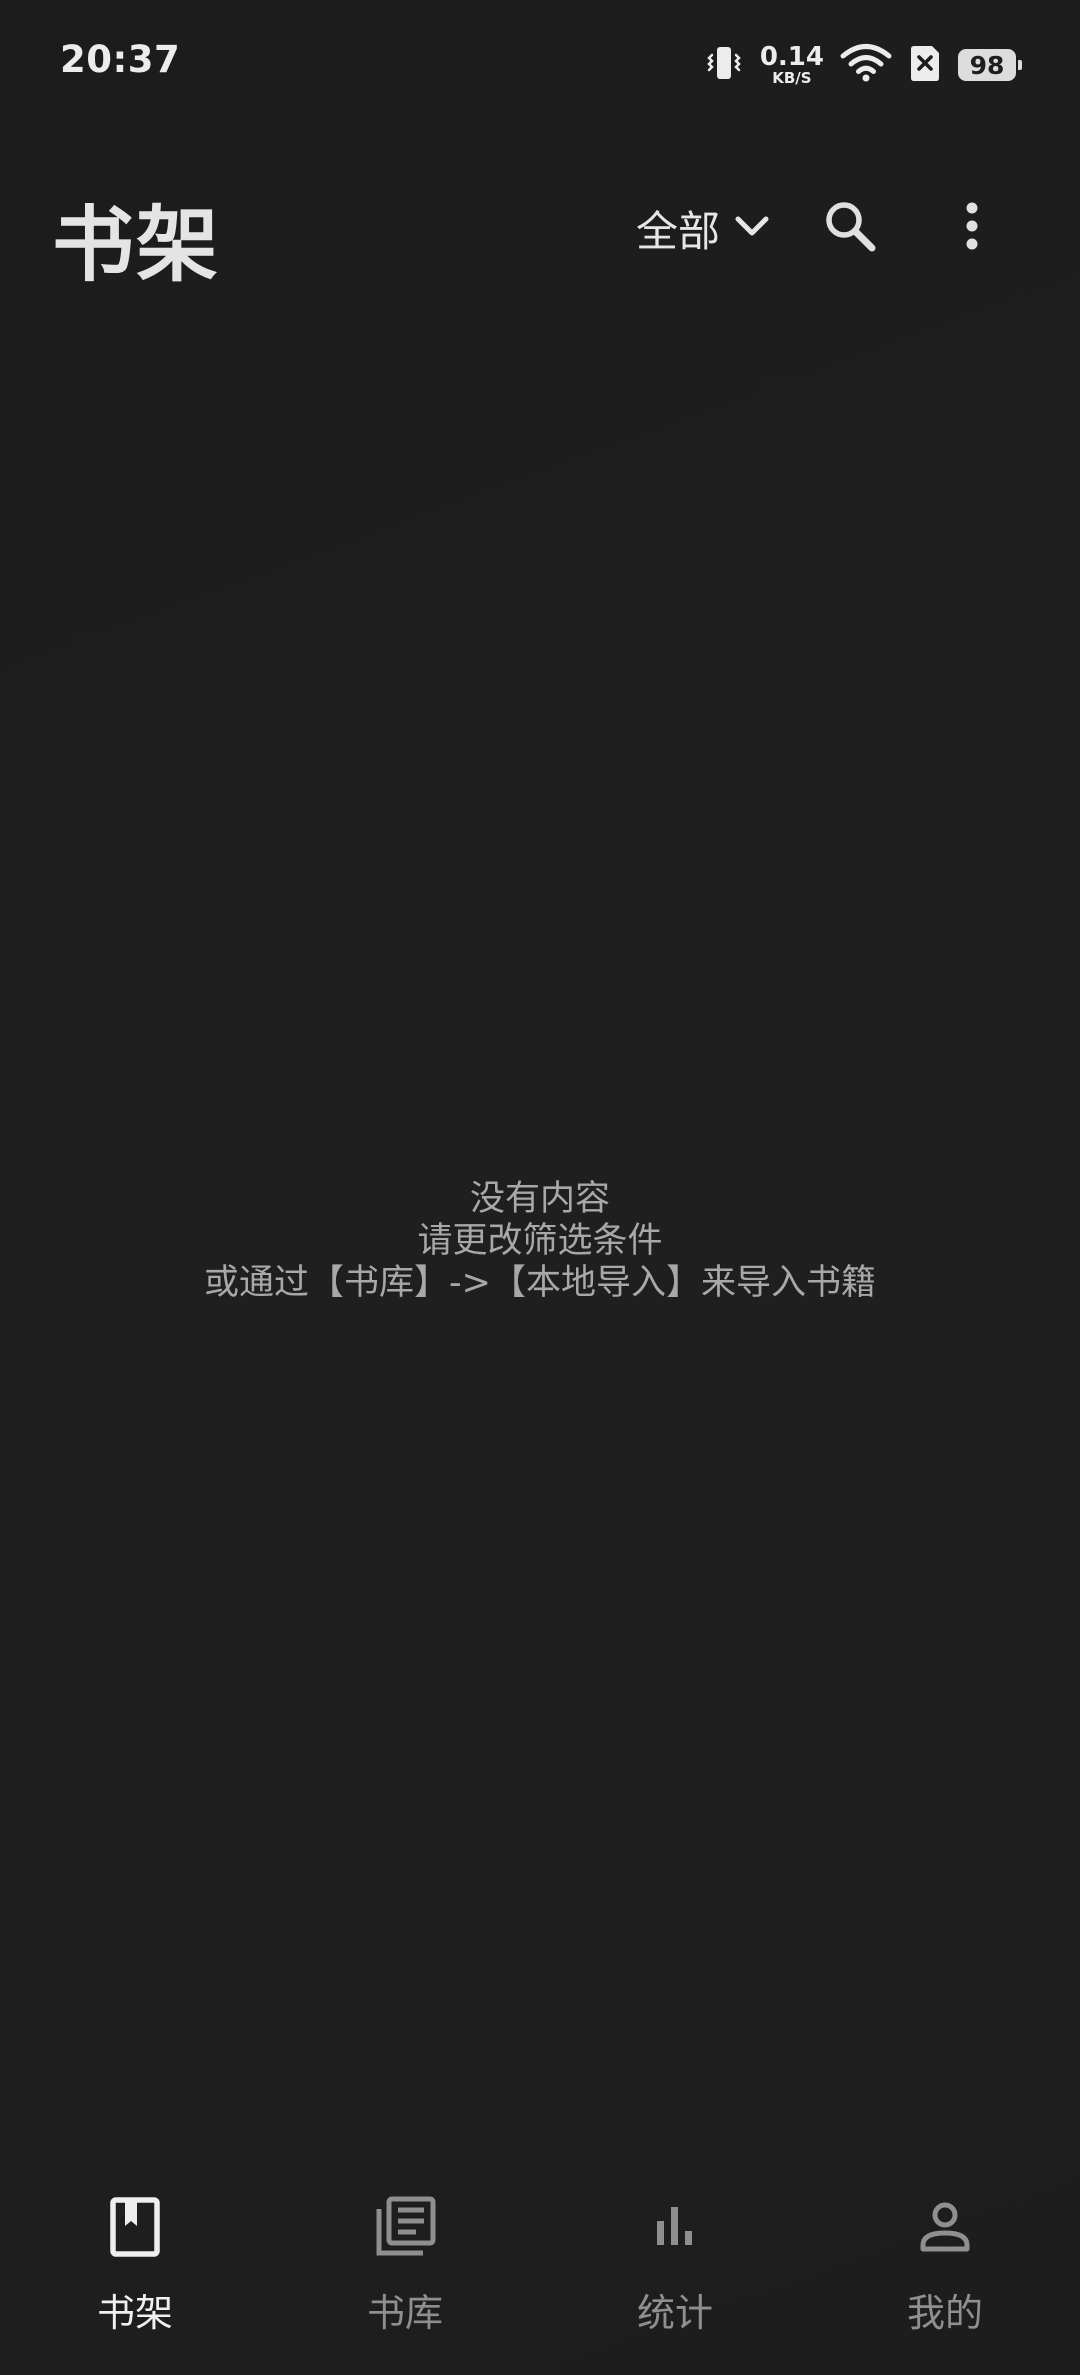 This screenshot has height=2375, width=1080. I want to click on empty-state-import-hint: 或通过【书库】->【本地导入】来导入书籍, so click(540, 1283).